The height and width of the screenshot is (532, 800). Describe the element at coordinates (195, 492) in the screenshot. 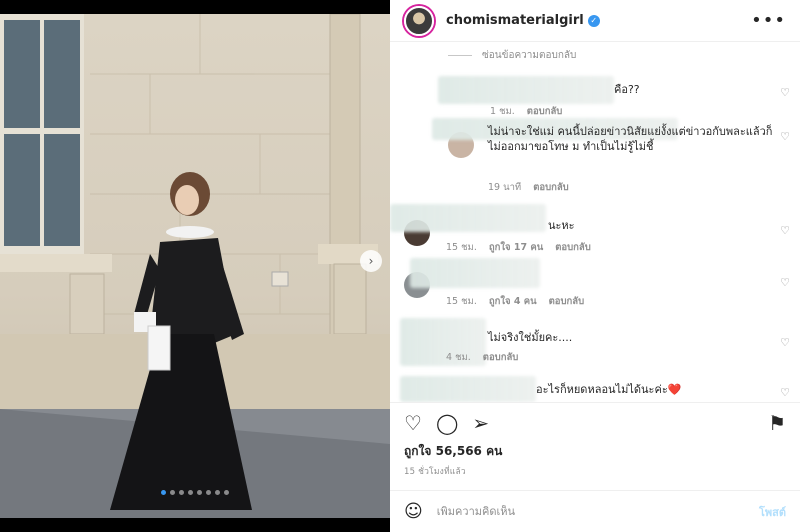

I see `carousel-dots` at that location.